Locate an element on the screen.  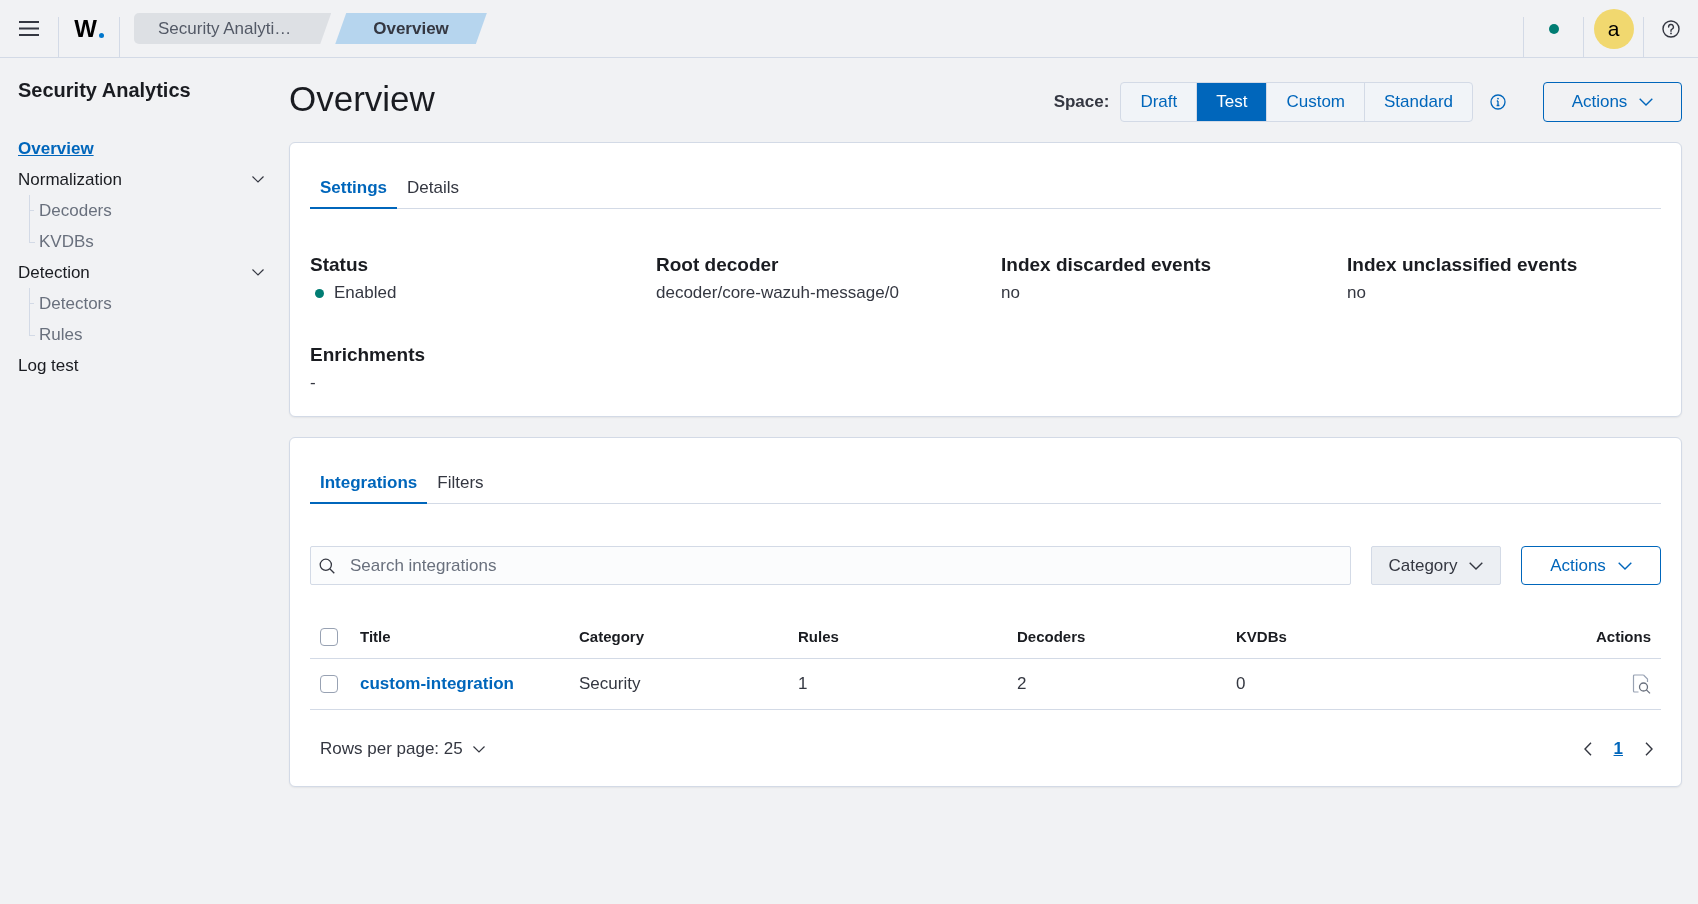
field-label: Index unclassified events is located at coordinates (1463, 265).